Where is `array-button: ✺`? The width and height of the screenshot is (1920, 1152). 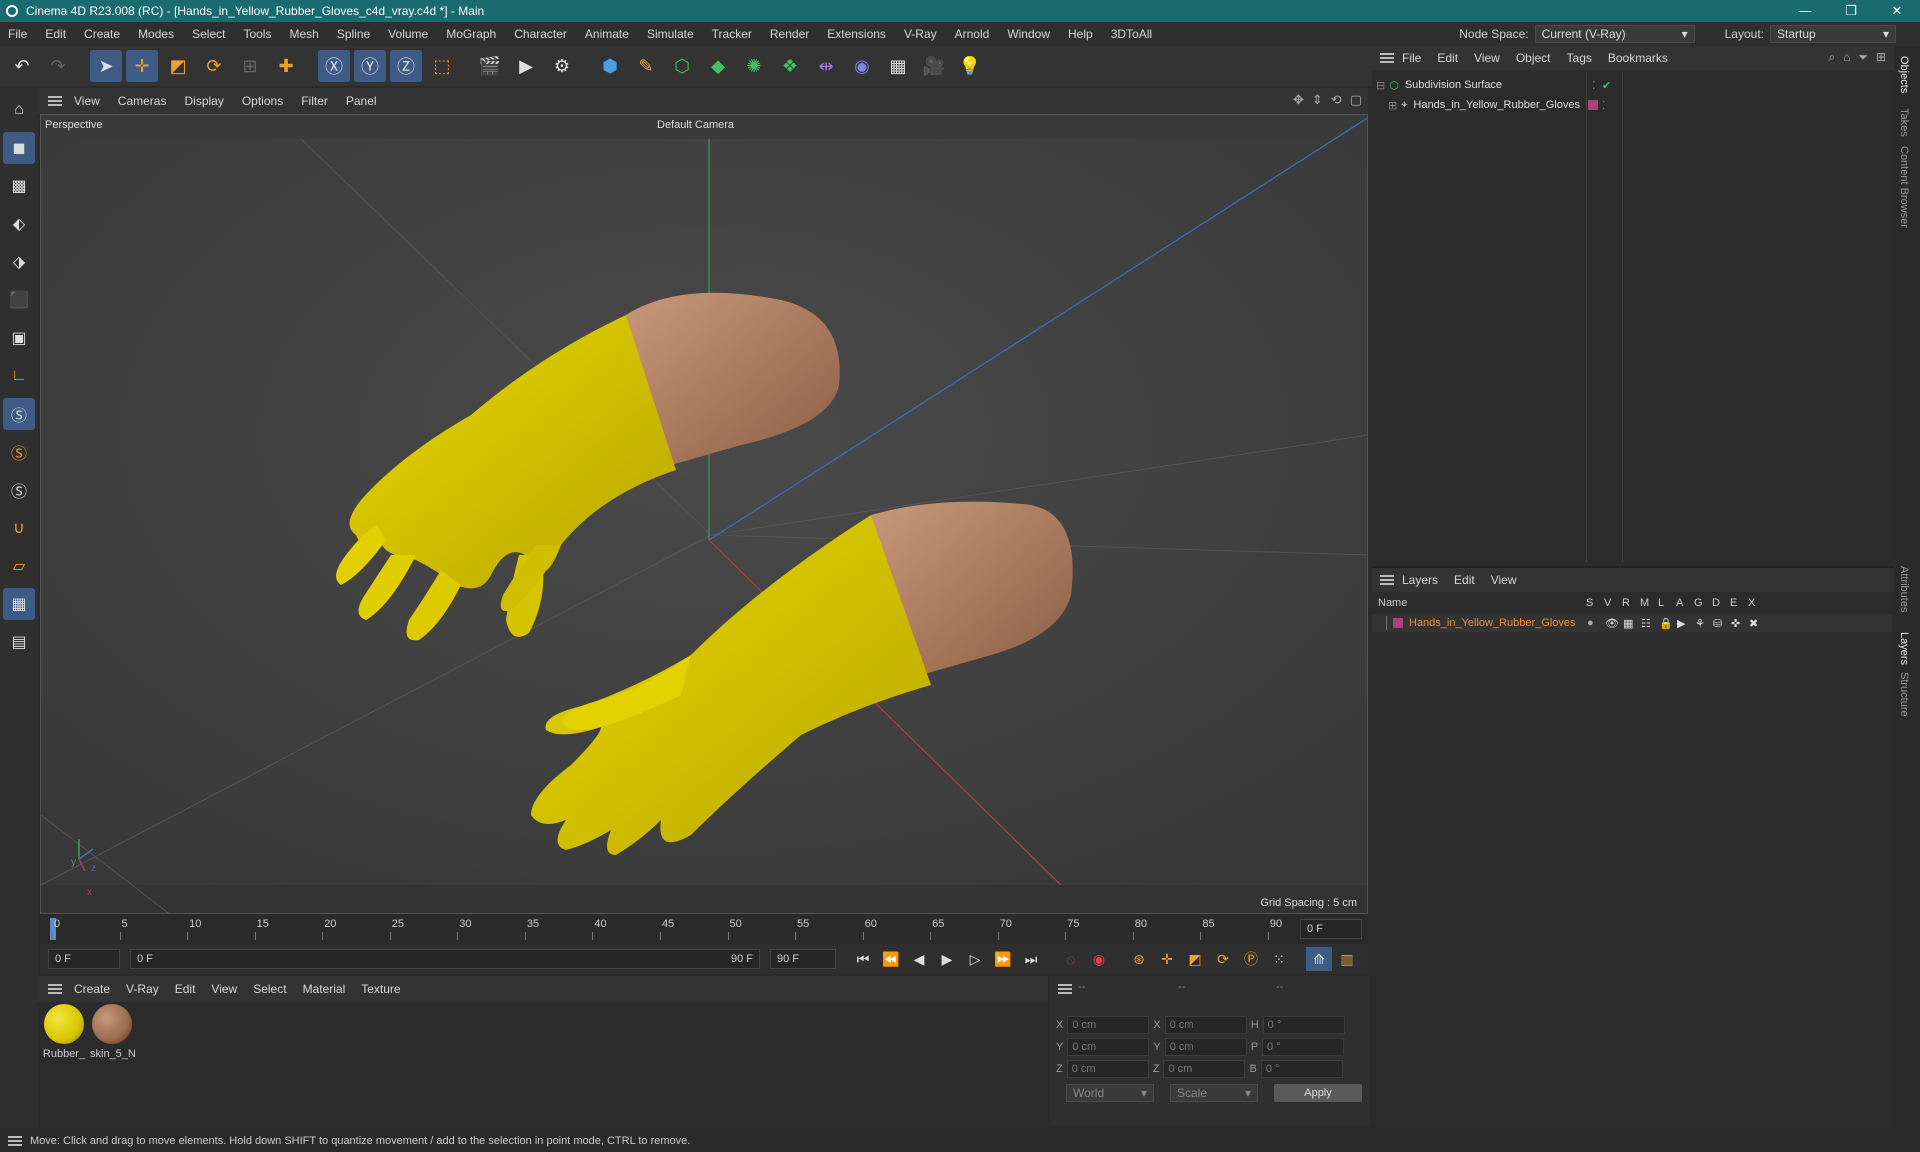
array-button: ✺ is located at coordinates (754, 66).